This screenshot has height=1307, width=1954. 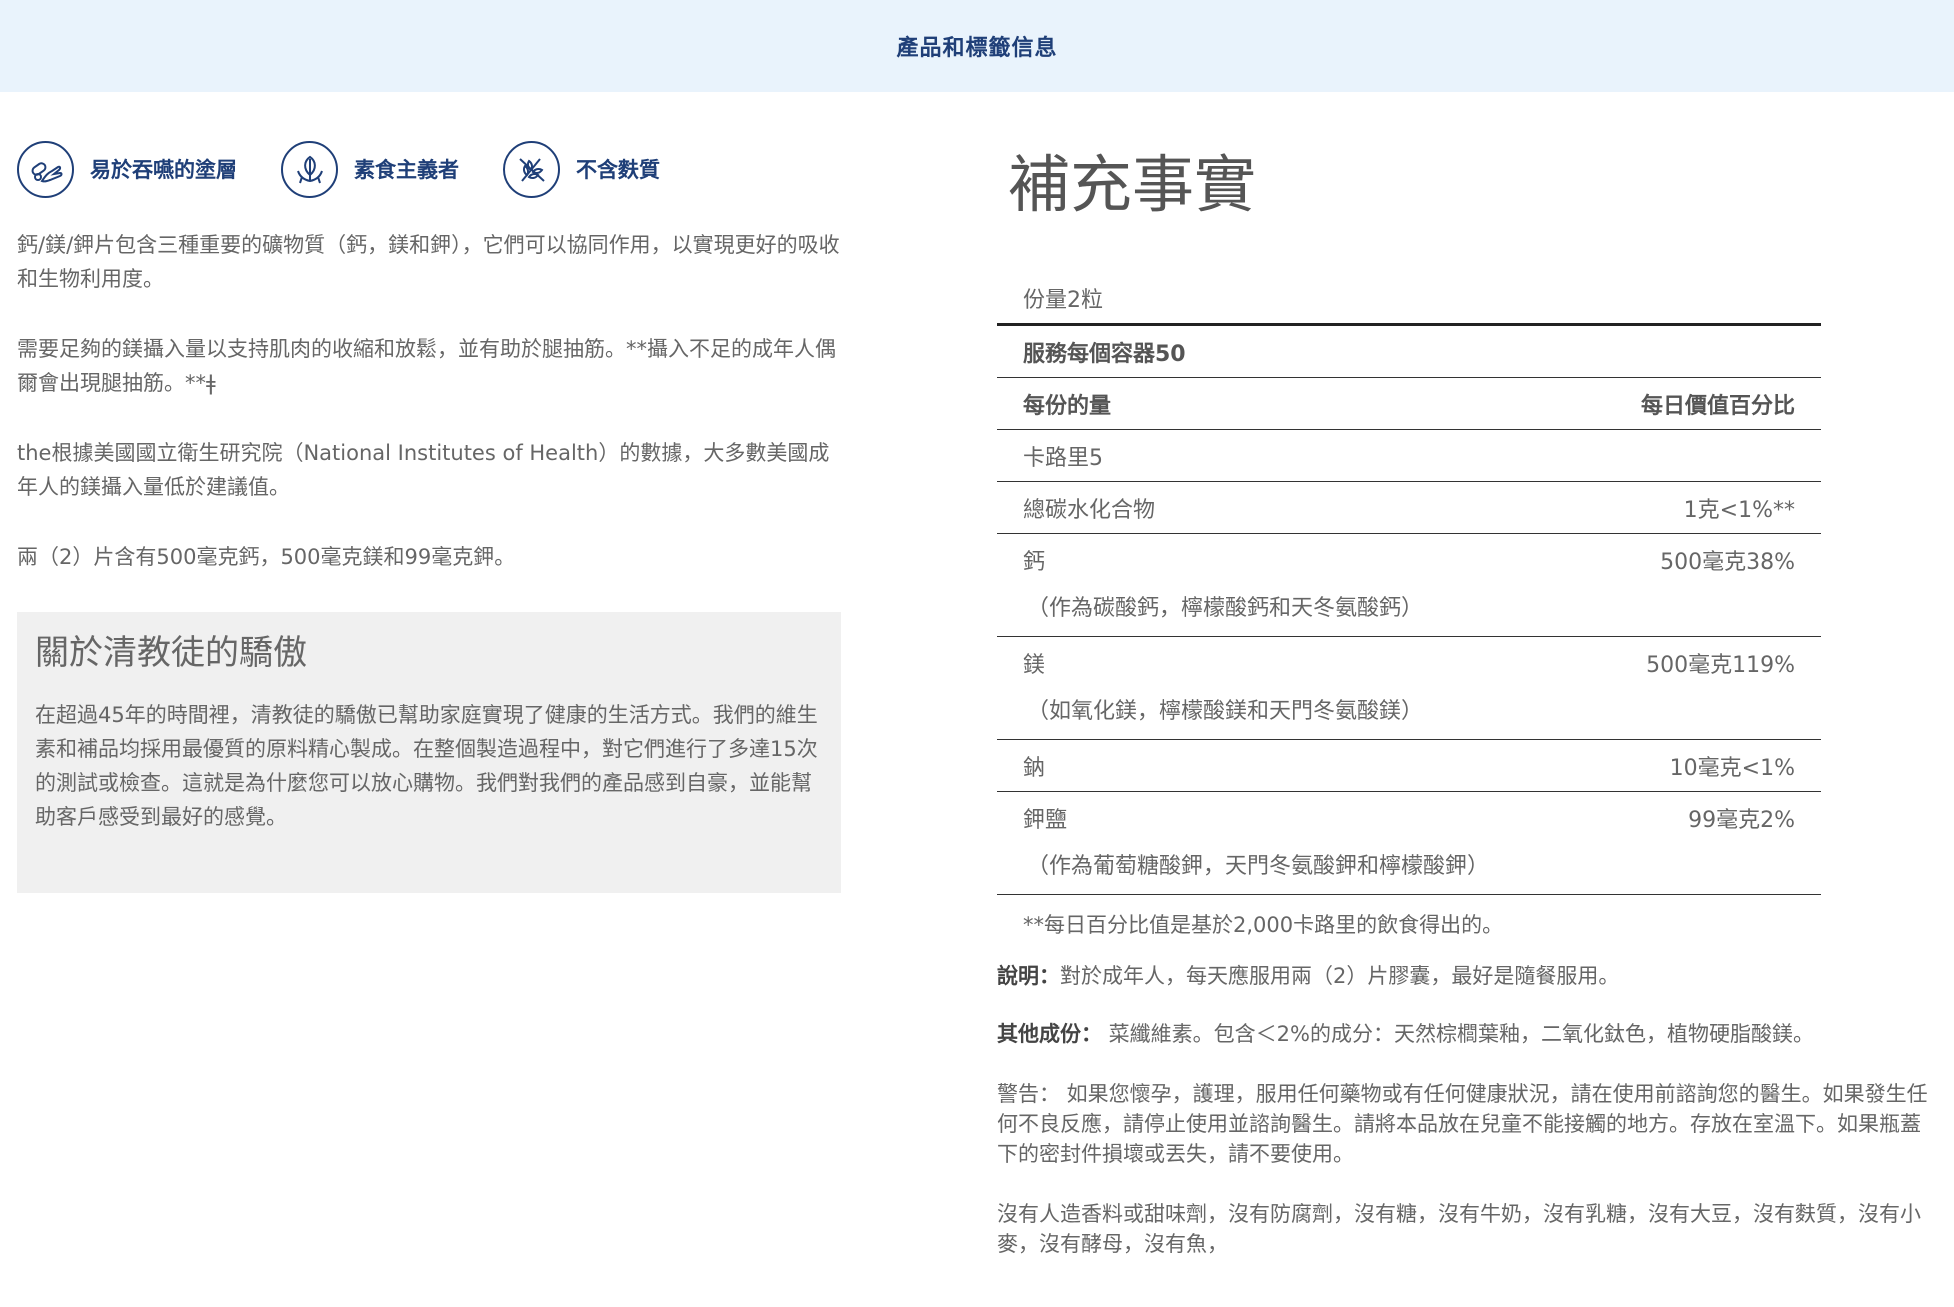 What do you see at coordinates (1458, 1034) in the screenshot?
I see `other-ingredients-text: 菜纖維素。包含＜2%的成分：天然棕櫚葉釉，二氧化鈦色，植物硬脂酸鎂。` at bounding box center [1458, 1034].